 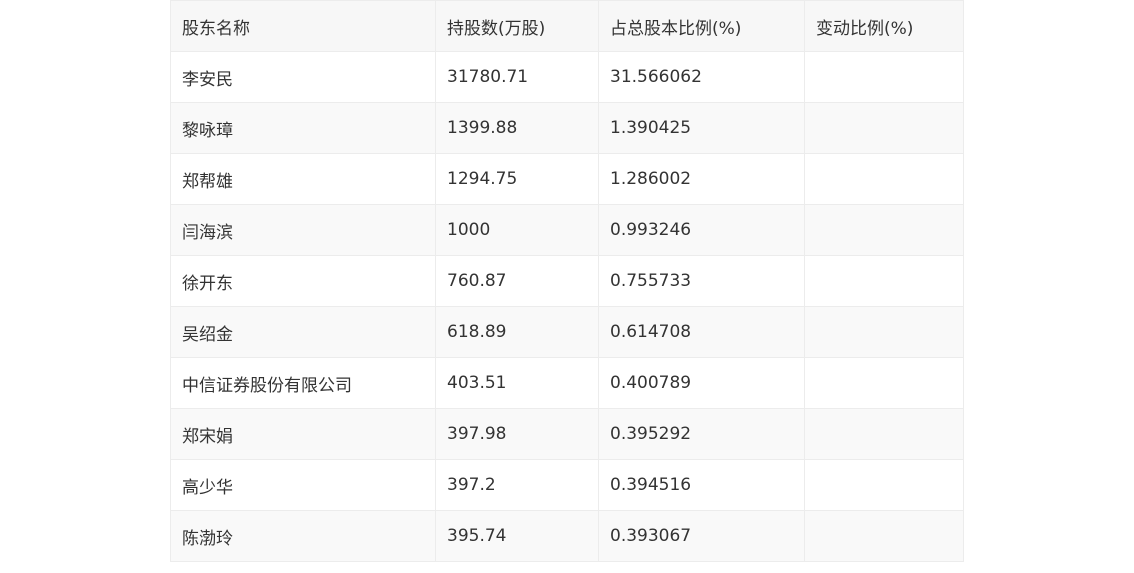 What do you see at coordinates (517, 179) in the screenshot?
I see `cell-shares-held: 1294.75` at bounding box center [517, 179].